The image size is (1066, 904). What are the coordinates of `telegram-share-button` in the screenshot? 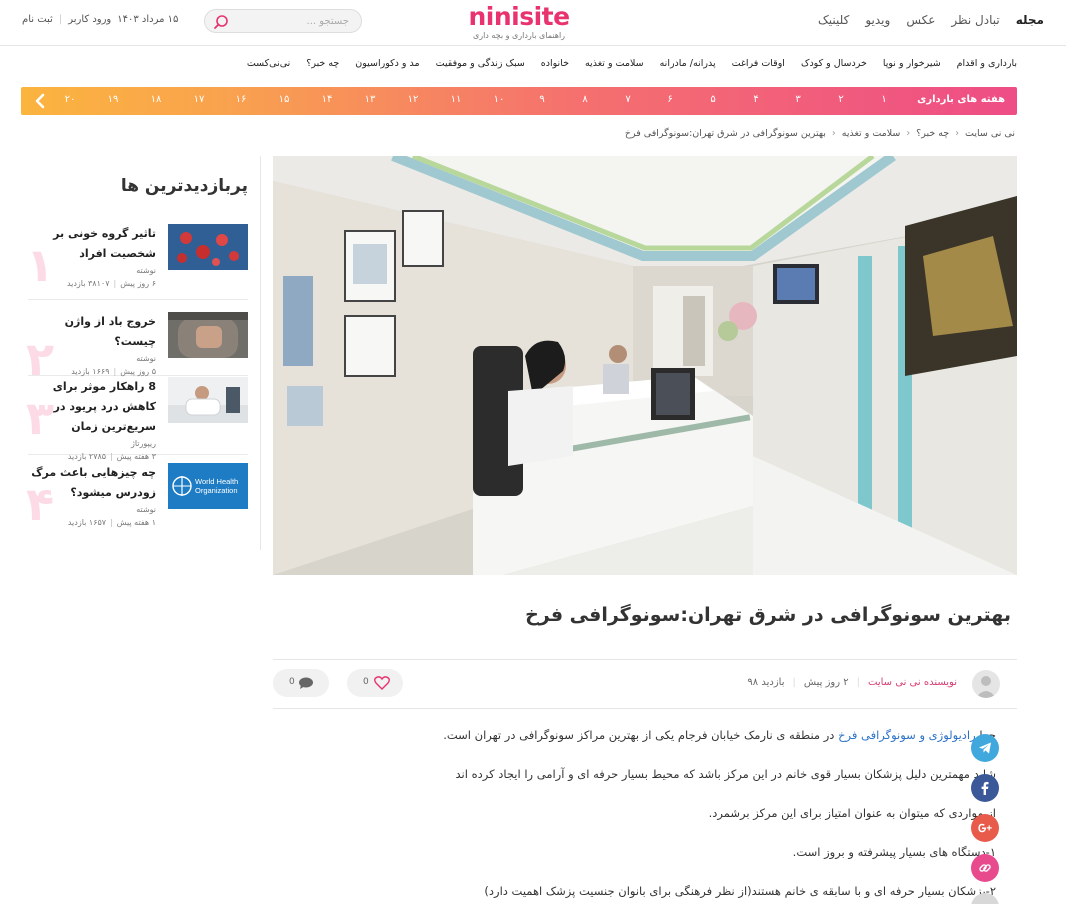 It's located at (985, 748).